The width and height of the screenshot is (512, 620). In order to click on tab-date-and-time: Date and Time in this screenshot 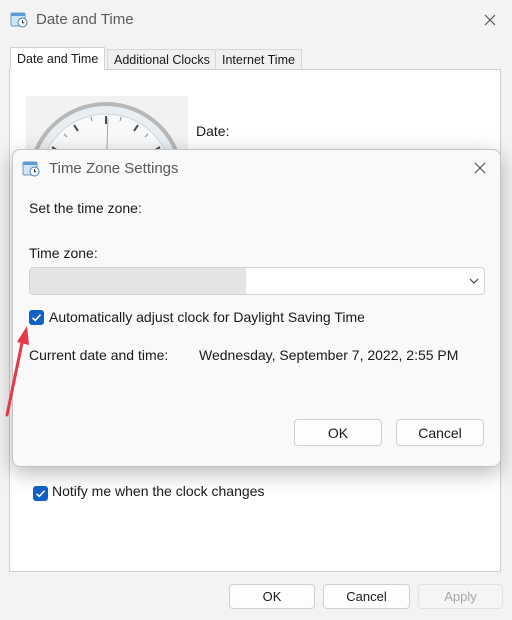, I will do `click(58, 58)`.